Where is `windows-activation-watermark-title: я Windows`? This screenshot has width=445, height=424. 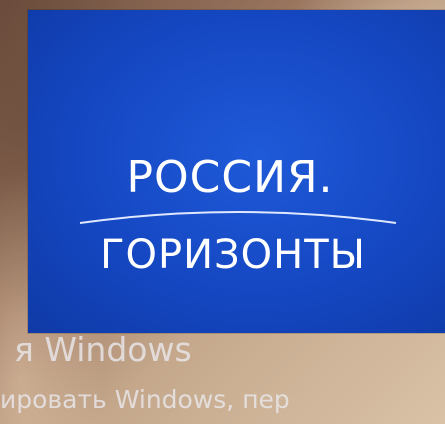 windows-activation-watermark-title: я Windows is located at coordinates (103, 349).